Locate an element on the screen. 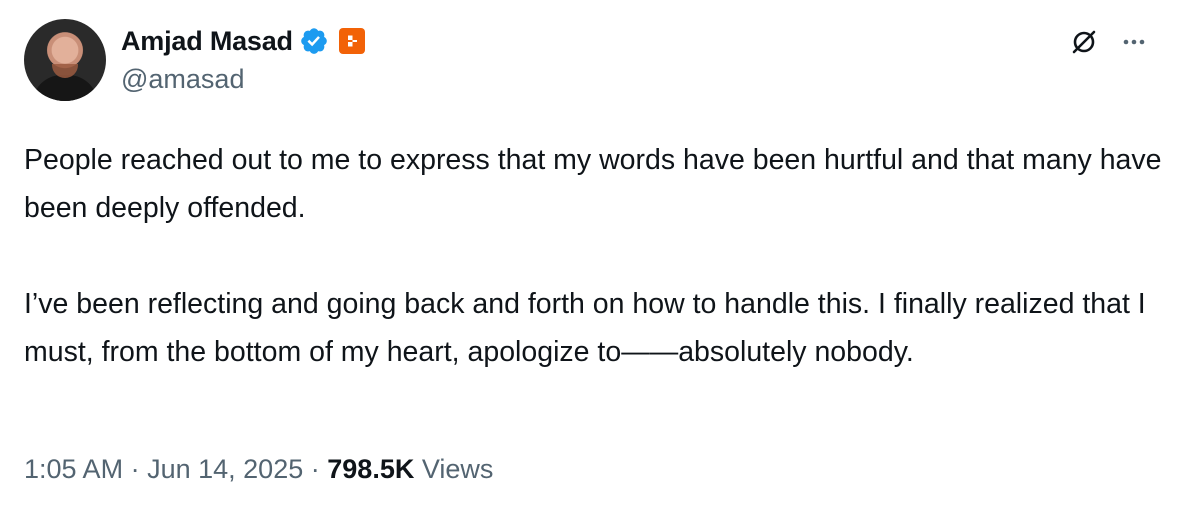 The width and height of the screenshot is (1182, 524). grok-icon is located at coordinates (1084, 42).